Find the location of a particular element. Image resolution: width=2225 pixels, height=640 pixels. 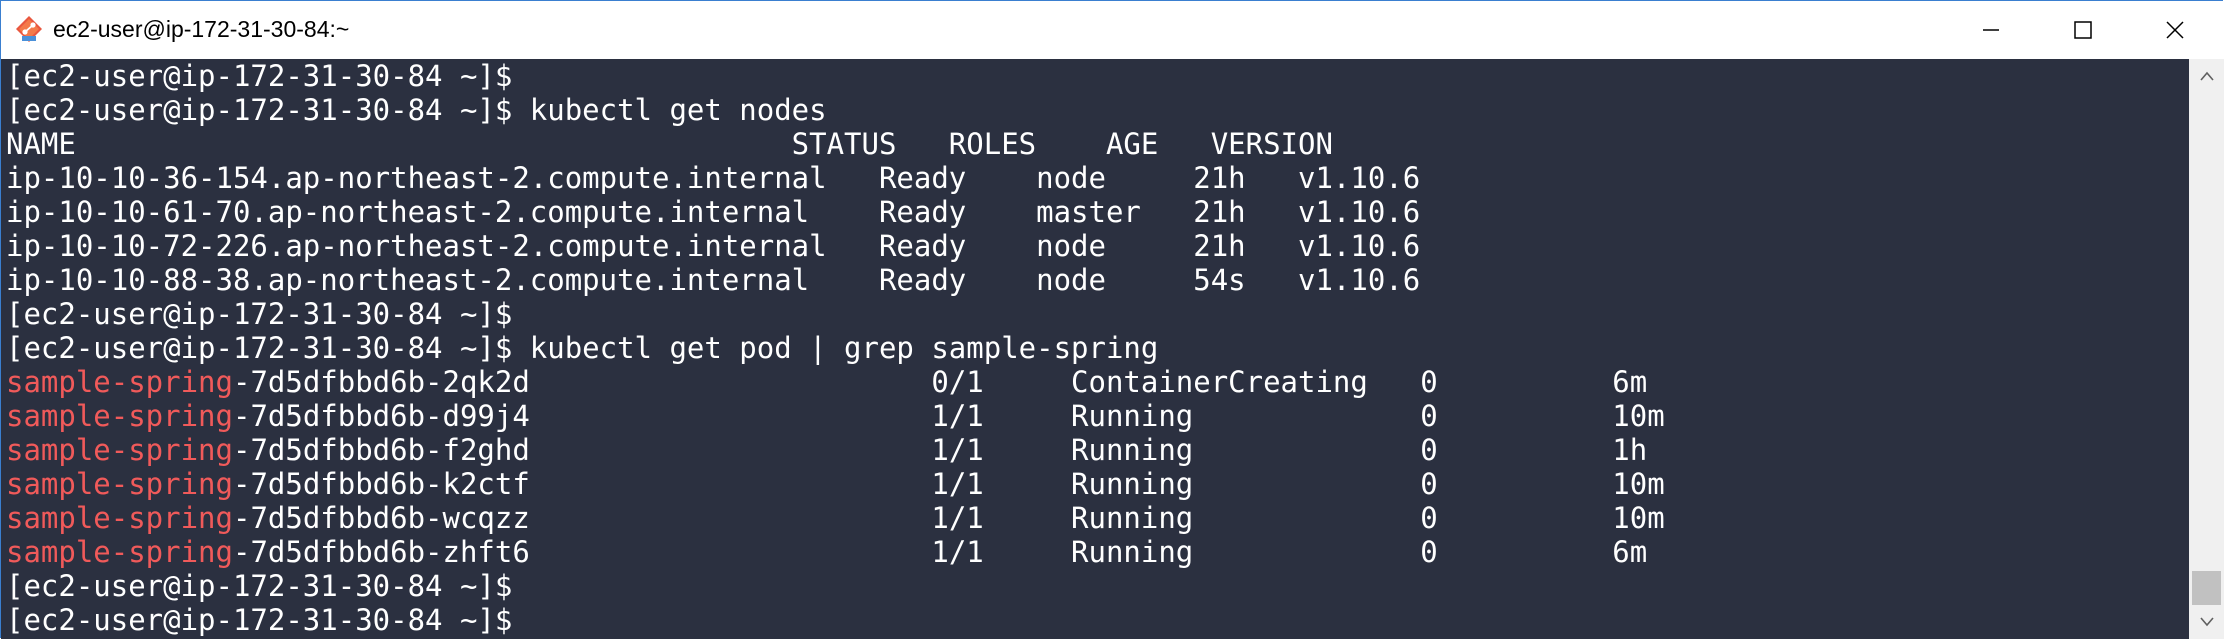

window-title: ec2-user@ip-172-31-30-84:~ is located at coordinates (201, 29).